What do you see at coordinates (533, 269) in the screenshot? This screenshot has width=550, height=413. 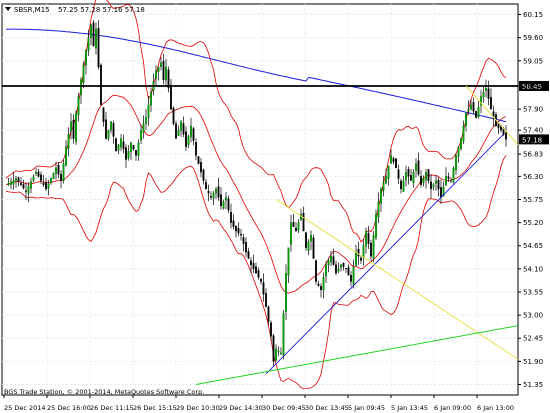 I see `y-tick-label: 54.10` at bounding box center [533, 269].